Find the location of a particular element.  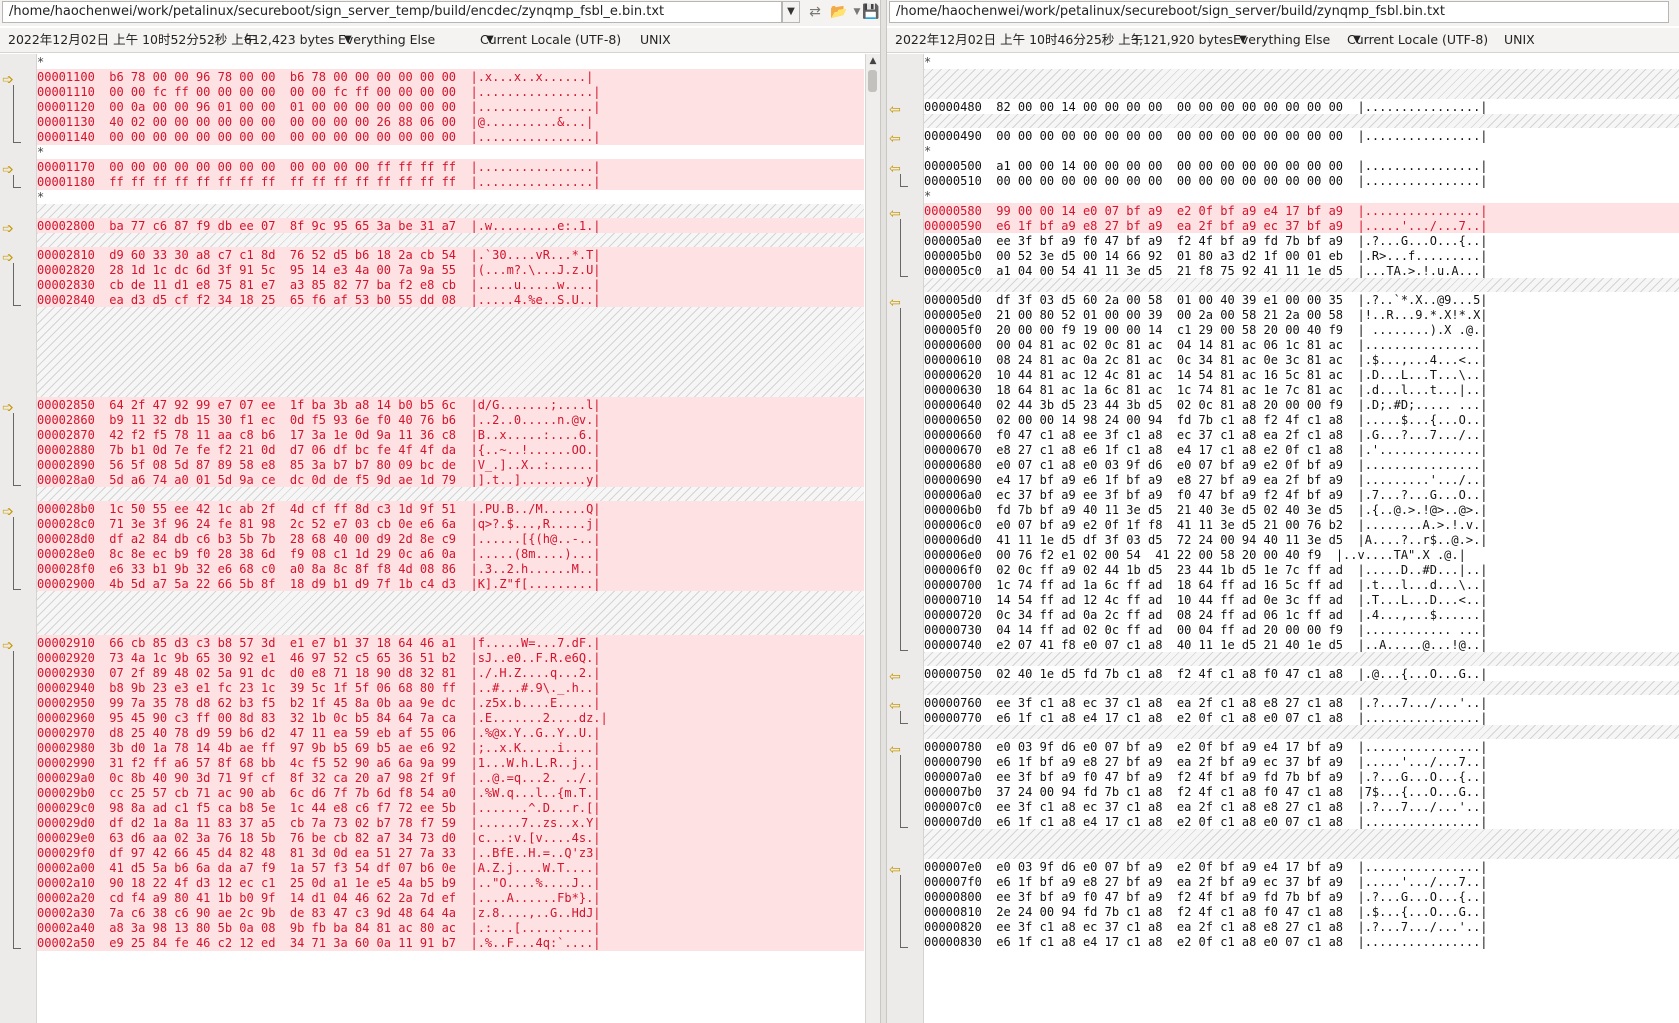

save-icon: 💾 is located at coordinates (871, 12).